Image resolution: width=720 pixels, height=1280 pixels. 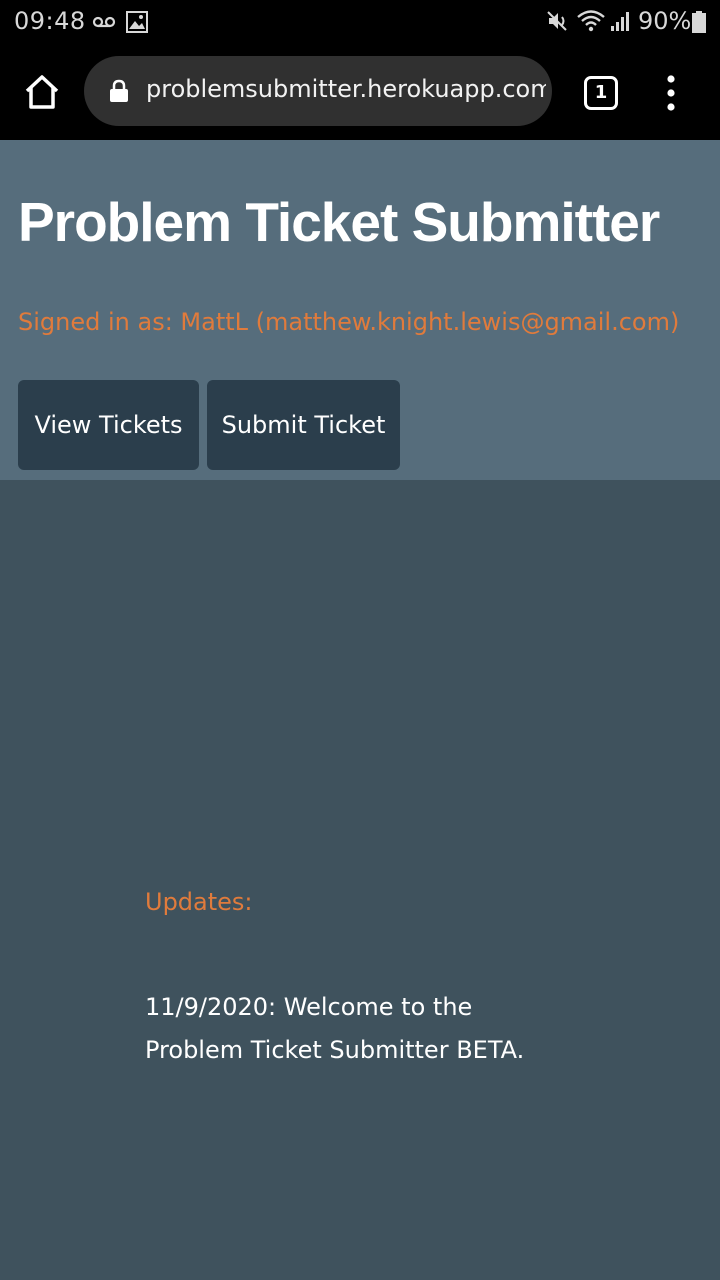 What do you see at coordinates (108, 425) in the screenshot?
I see `view-tickets-button: View Tickets` at bounding box center [108, 425].